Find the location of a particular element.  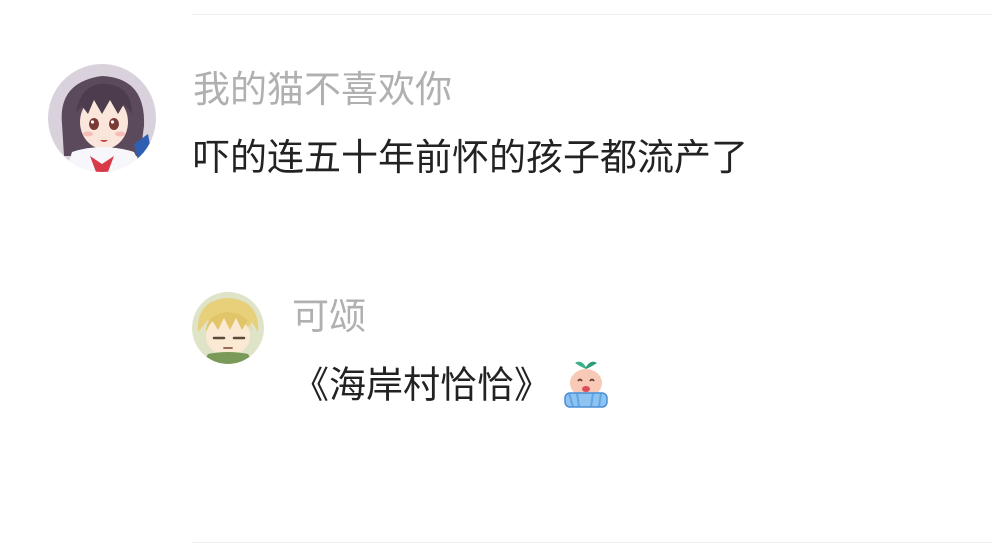

top-divider is located at coordinates (592, 14).